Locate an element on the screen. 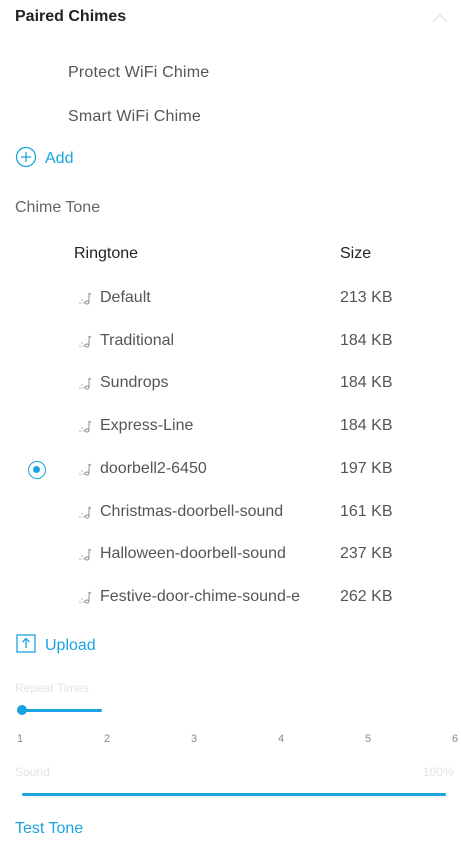 This screenshot has width=461, height=854. repeat-tick: 3 is located at coordinates (194, 739).